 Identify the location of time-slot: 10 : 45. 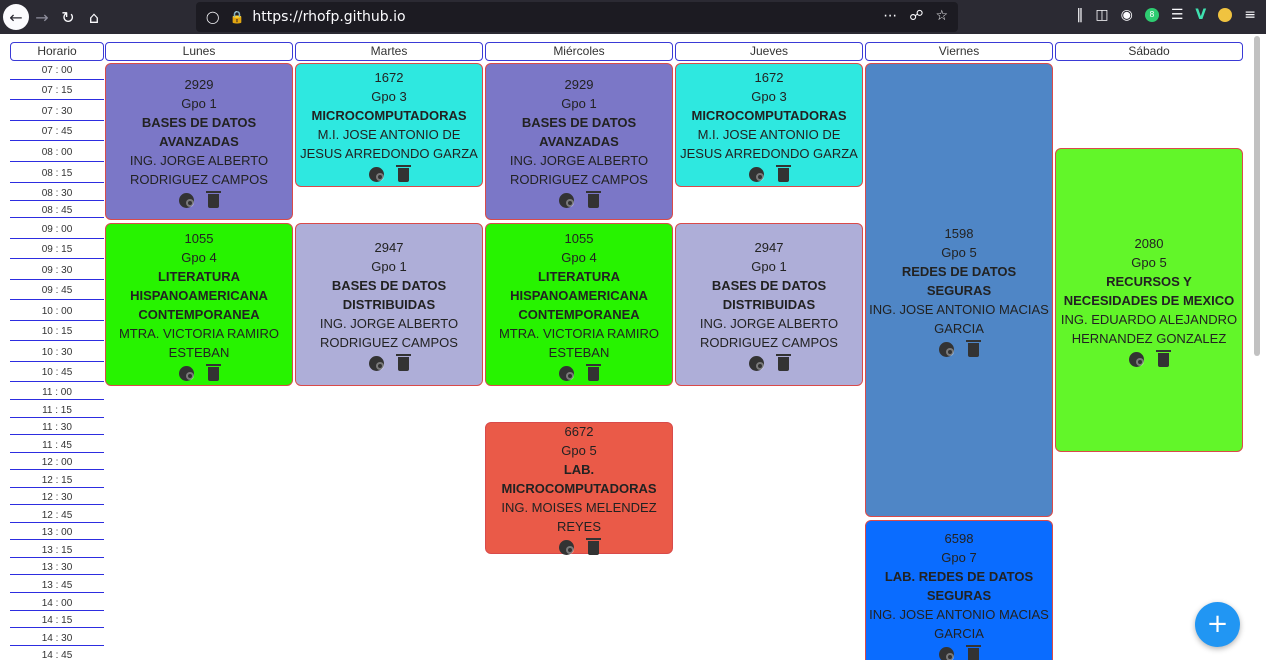
(57, 373).